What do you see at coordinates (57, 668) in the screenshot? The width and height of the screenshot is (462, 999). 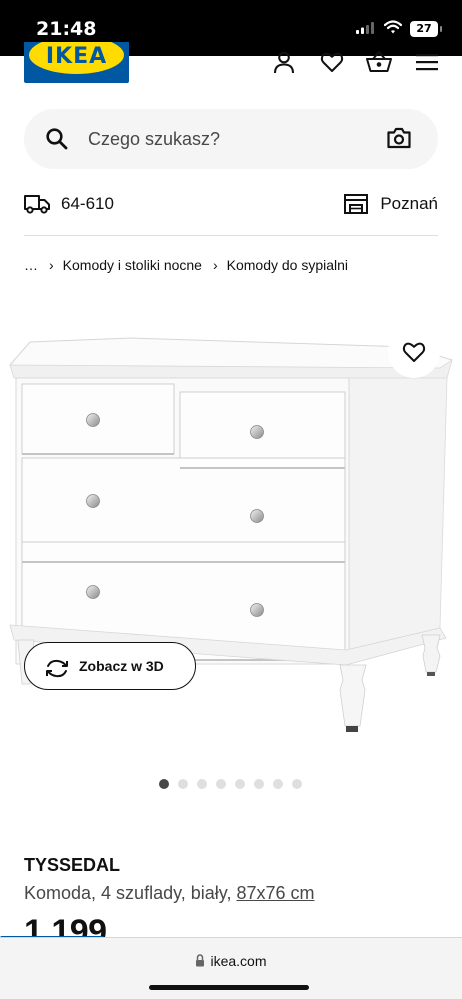 I see `rotate-3d-icon` at bounding box center [57, 668].